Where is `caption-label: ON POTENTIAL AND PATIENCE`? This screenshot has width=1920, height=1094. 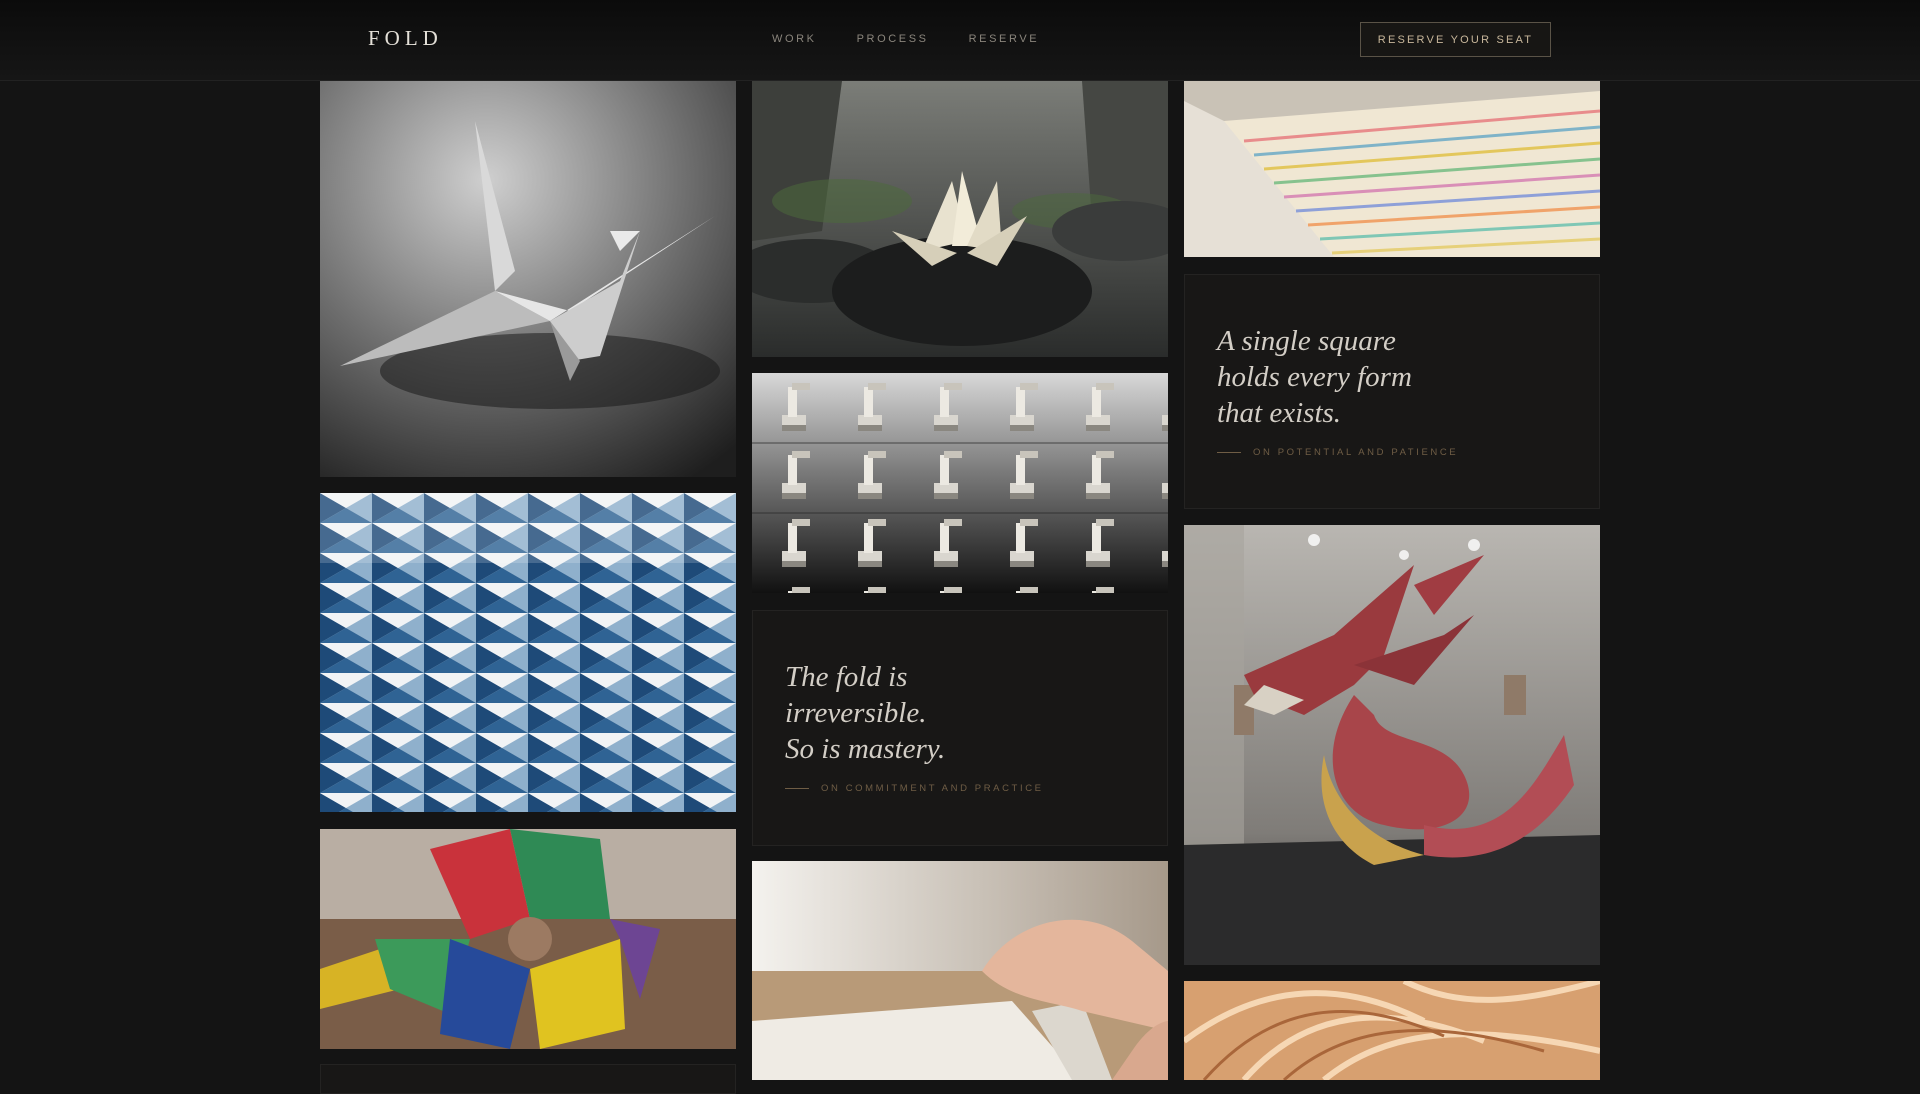
caption-label: ON POTENTIAL AND PATIENCE is located at coordinates (1356, 452).